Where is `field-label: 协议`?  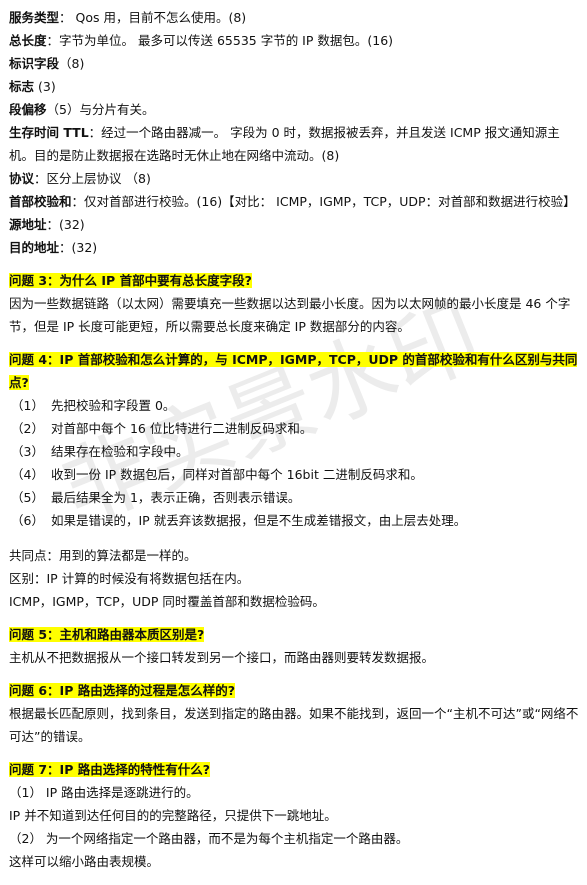
field-label: 协议 is located at coordinates (22, 178).